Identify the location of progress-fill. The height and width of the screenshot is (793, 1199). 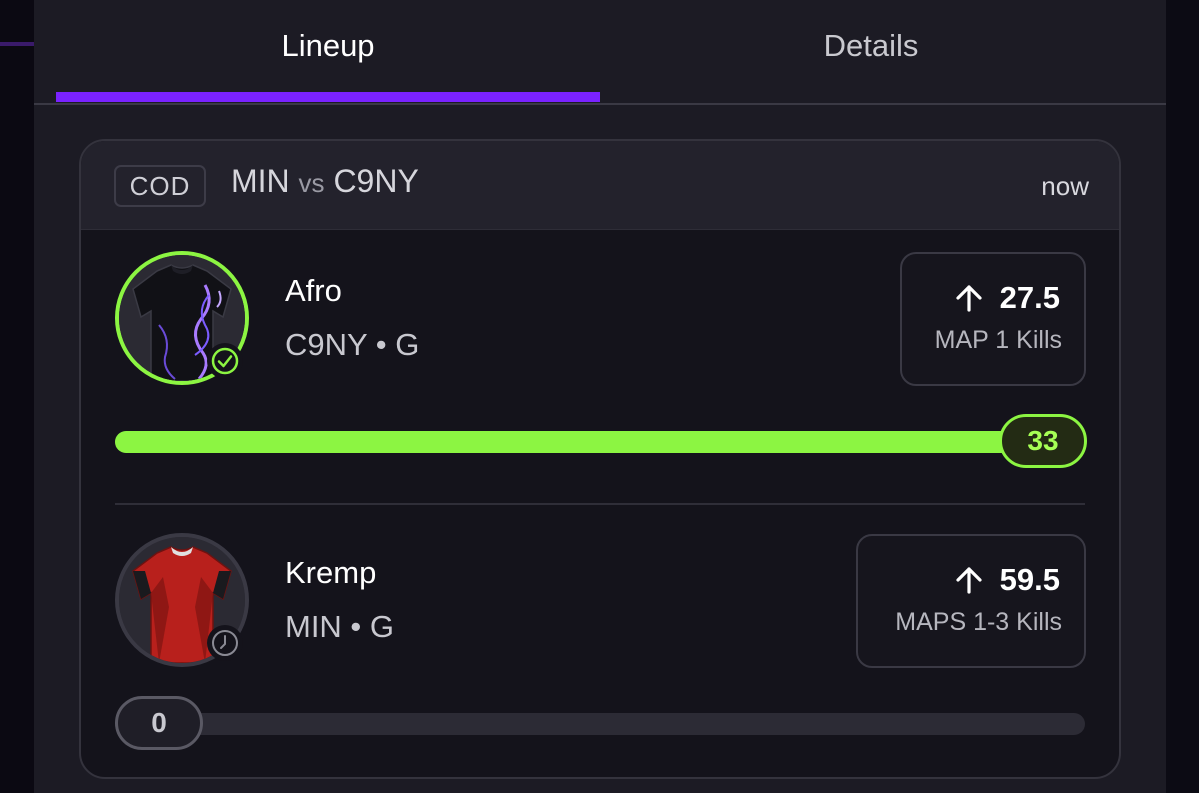
(600, 442).